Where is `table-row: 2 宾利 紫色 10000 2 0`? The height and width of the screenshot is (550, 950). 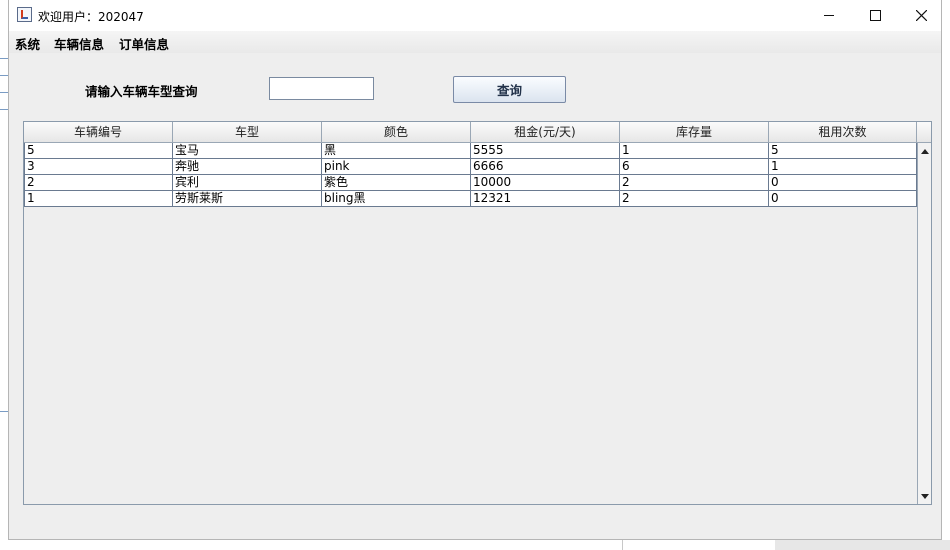 table-row: 2 宾利 紫色 10000 2 0 is located at coordinates (470, 183).